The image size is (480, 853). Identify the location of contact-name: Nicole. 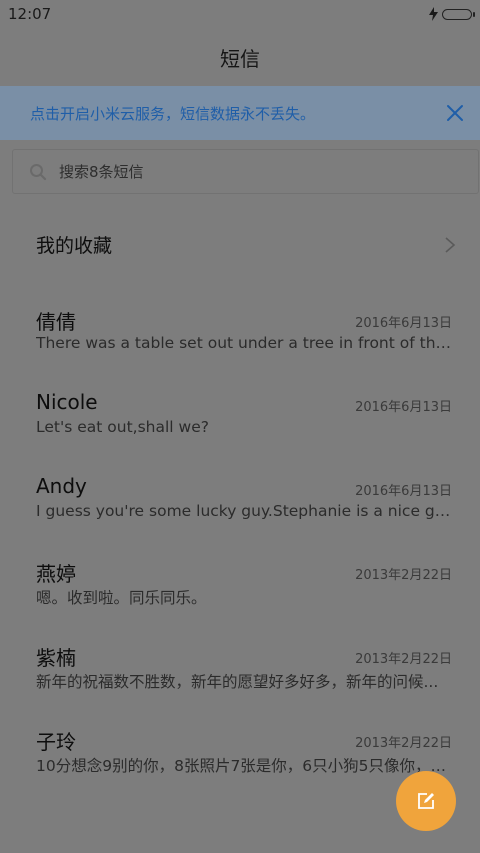
(67, 402).